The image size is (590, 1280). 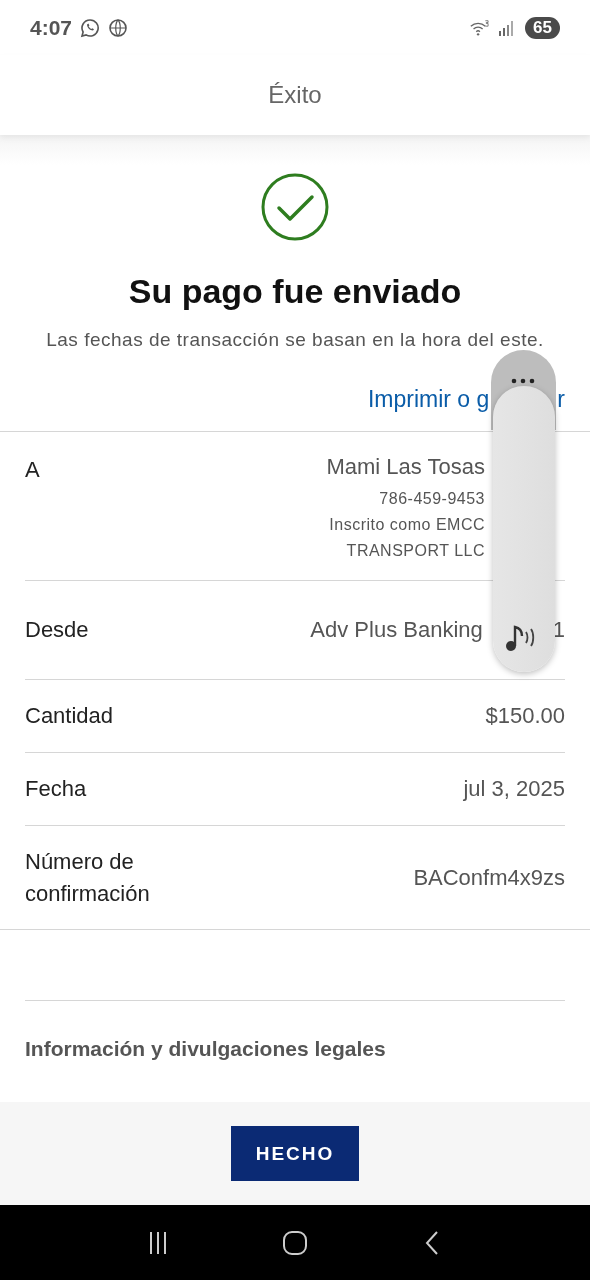 What do you see at coordinates (295, 207) in the screenshot?
I see `checkmark-icon` at bounding box center [295, 207].